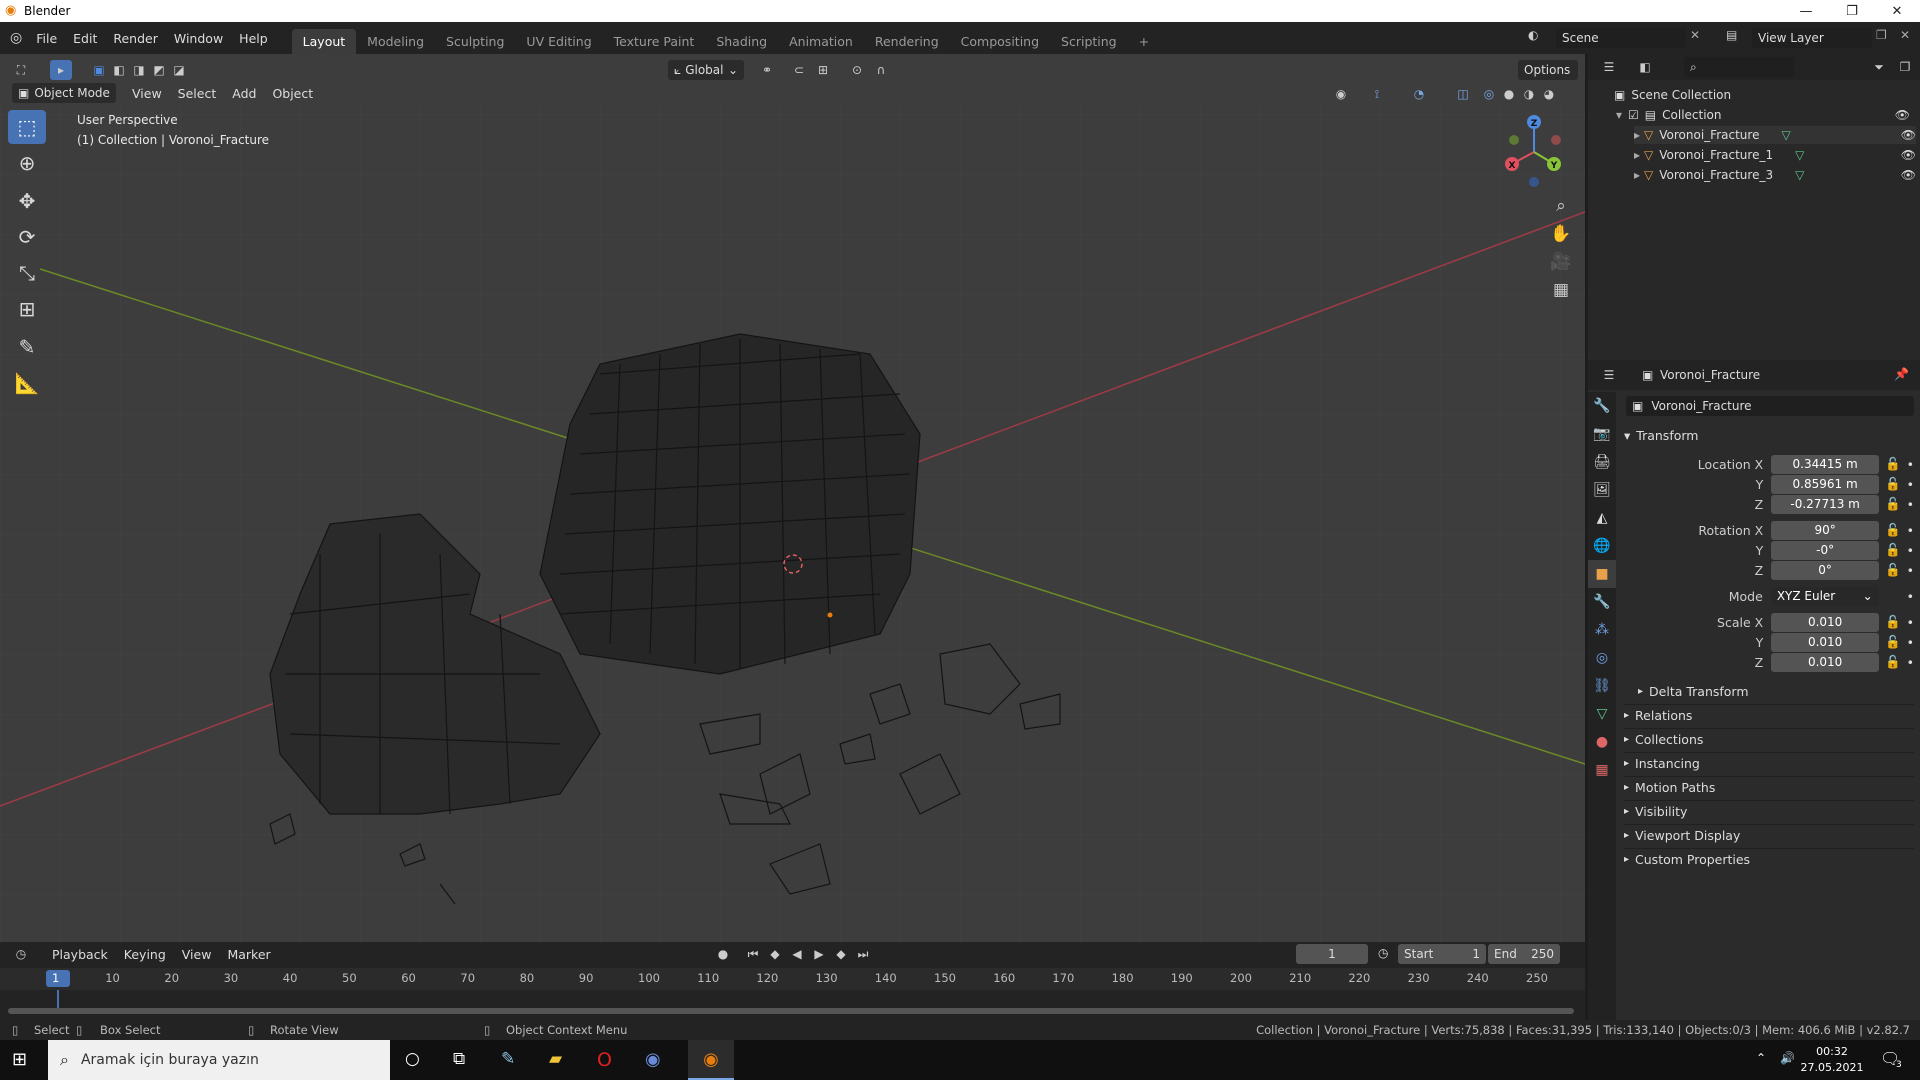  What do you see at coordinates (1341, 94) in the screenshot?
I see `visibility-icon: ◉` at bounding box center [1341, 94].